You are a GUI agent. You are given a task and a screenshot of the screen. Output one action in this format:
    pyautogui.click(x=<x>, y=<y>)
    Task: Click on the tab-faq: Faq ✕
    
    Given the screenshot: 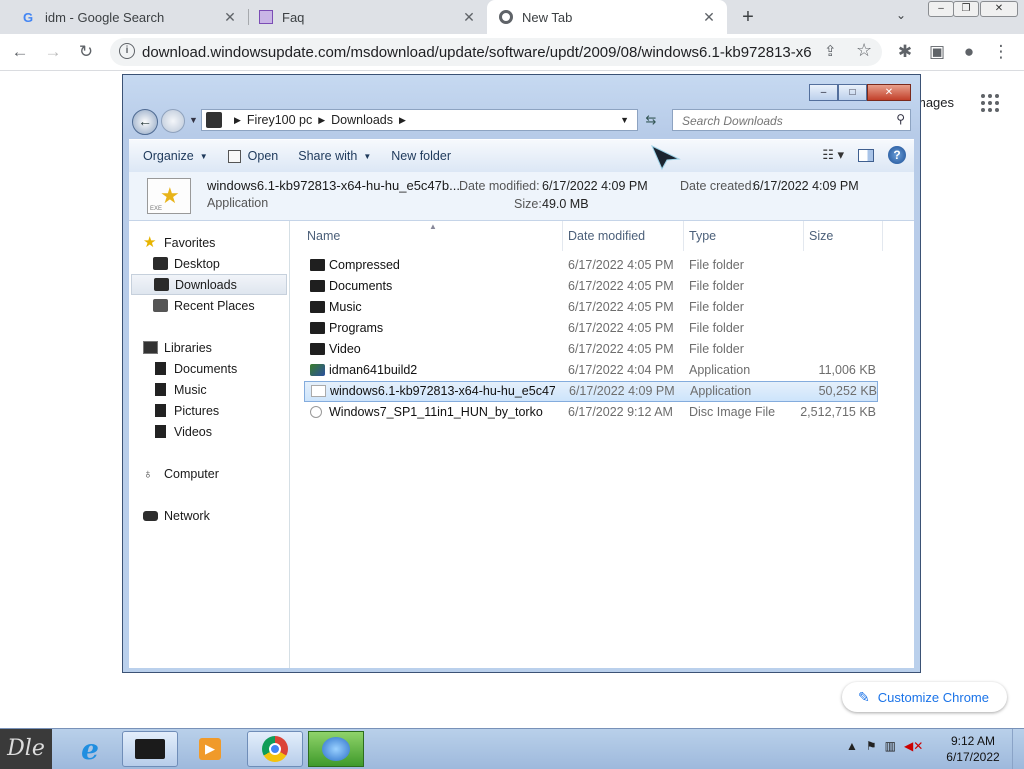 What is the action you would take?
    pyautogui.click(x=368, y=17)
    